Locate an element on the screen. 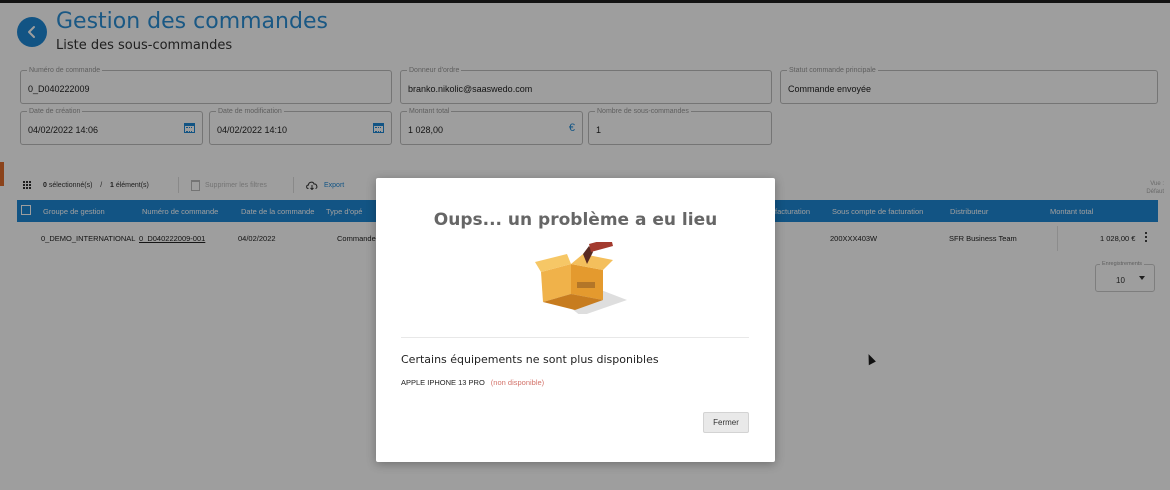 The image size is (1170, 490). unavailable-item: APPLE IPHONE 13 PRO (non disponible) is located at coordinates (472, 382).